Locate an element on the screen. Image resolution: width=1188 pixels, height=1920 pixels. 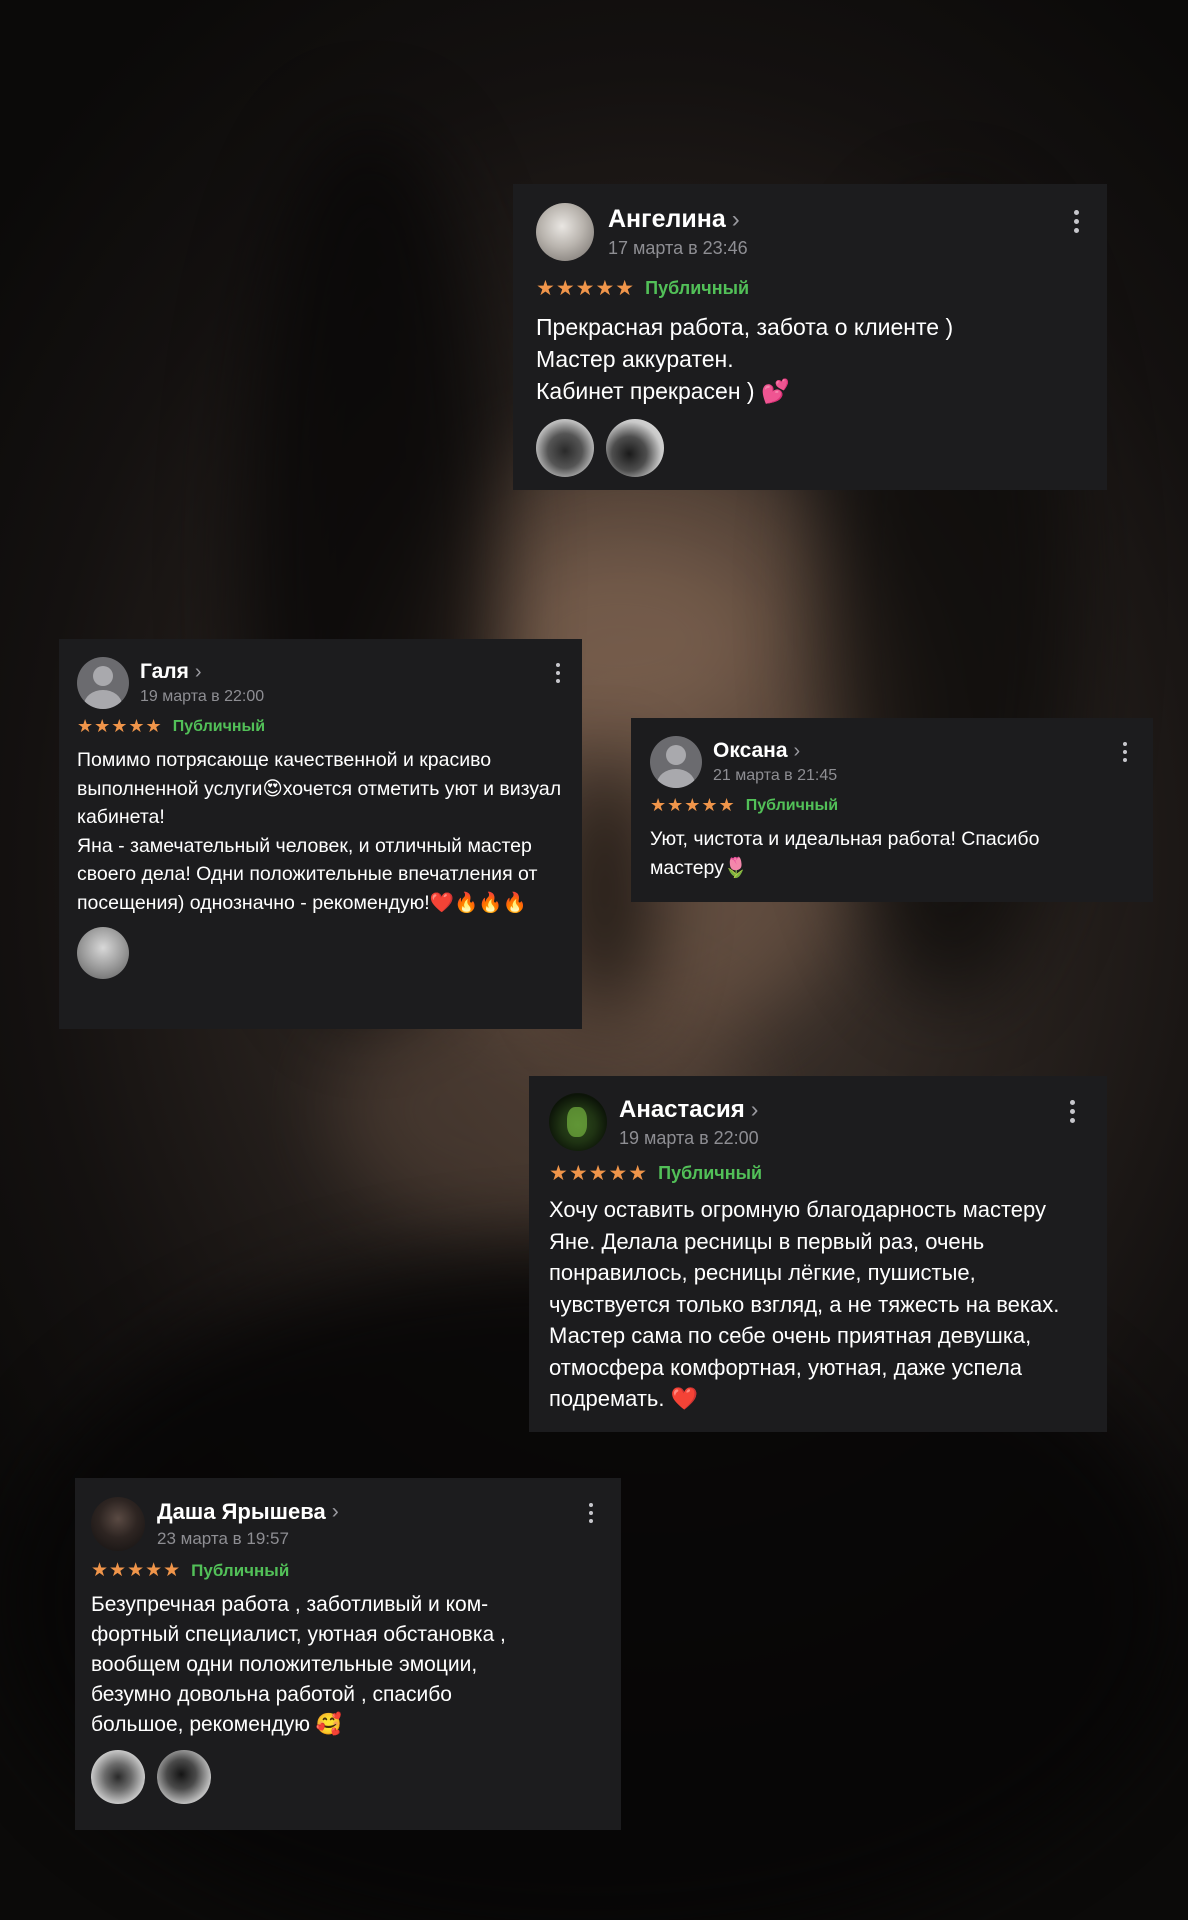
review-date: 23 марта в 19:57 is located at coordinates (223, 1538).